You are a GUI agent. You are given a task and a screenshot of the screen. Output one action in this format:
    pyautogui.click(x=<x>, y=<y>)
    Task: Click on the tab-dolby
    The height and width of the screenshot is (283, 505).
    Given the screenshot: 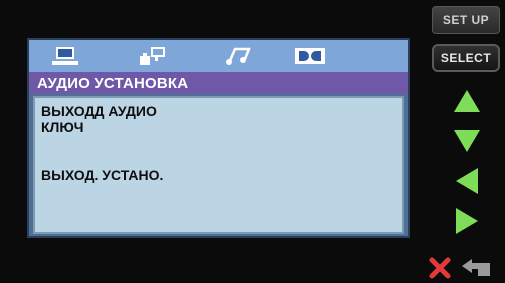 What is the action you would take?
    pyautogui.click(x=310, y=56)
    